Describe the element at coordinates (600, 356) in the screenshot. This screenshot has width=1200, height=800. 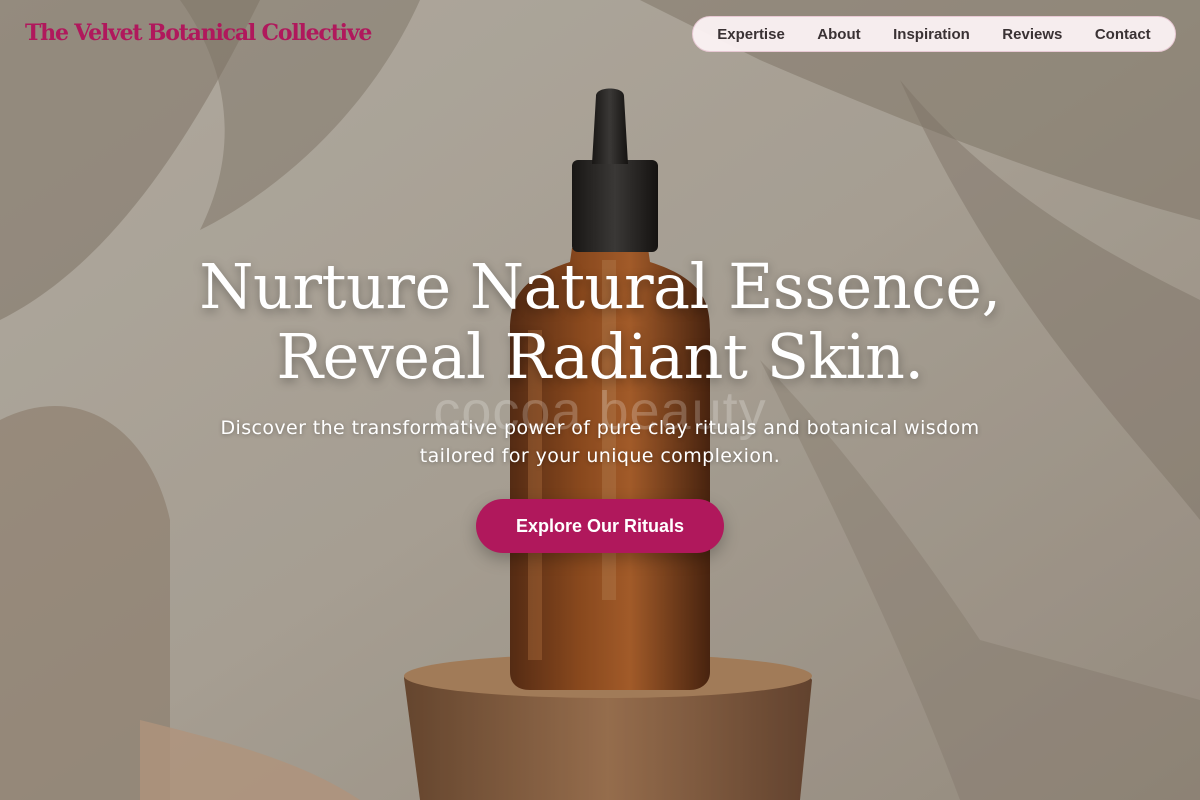
I see `hero-headline-line2: Reveal Radiant Skin.` at that location.